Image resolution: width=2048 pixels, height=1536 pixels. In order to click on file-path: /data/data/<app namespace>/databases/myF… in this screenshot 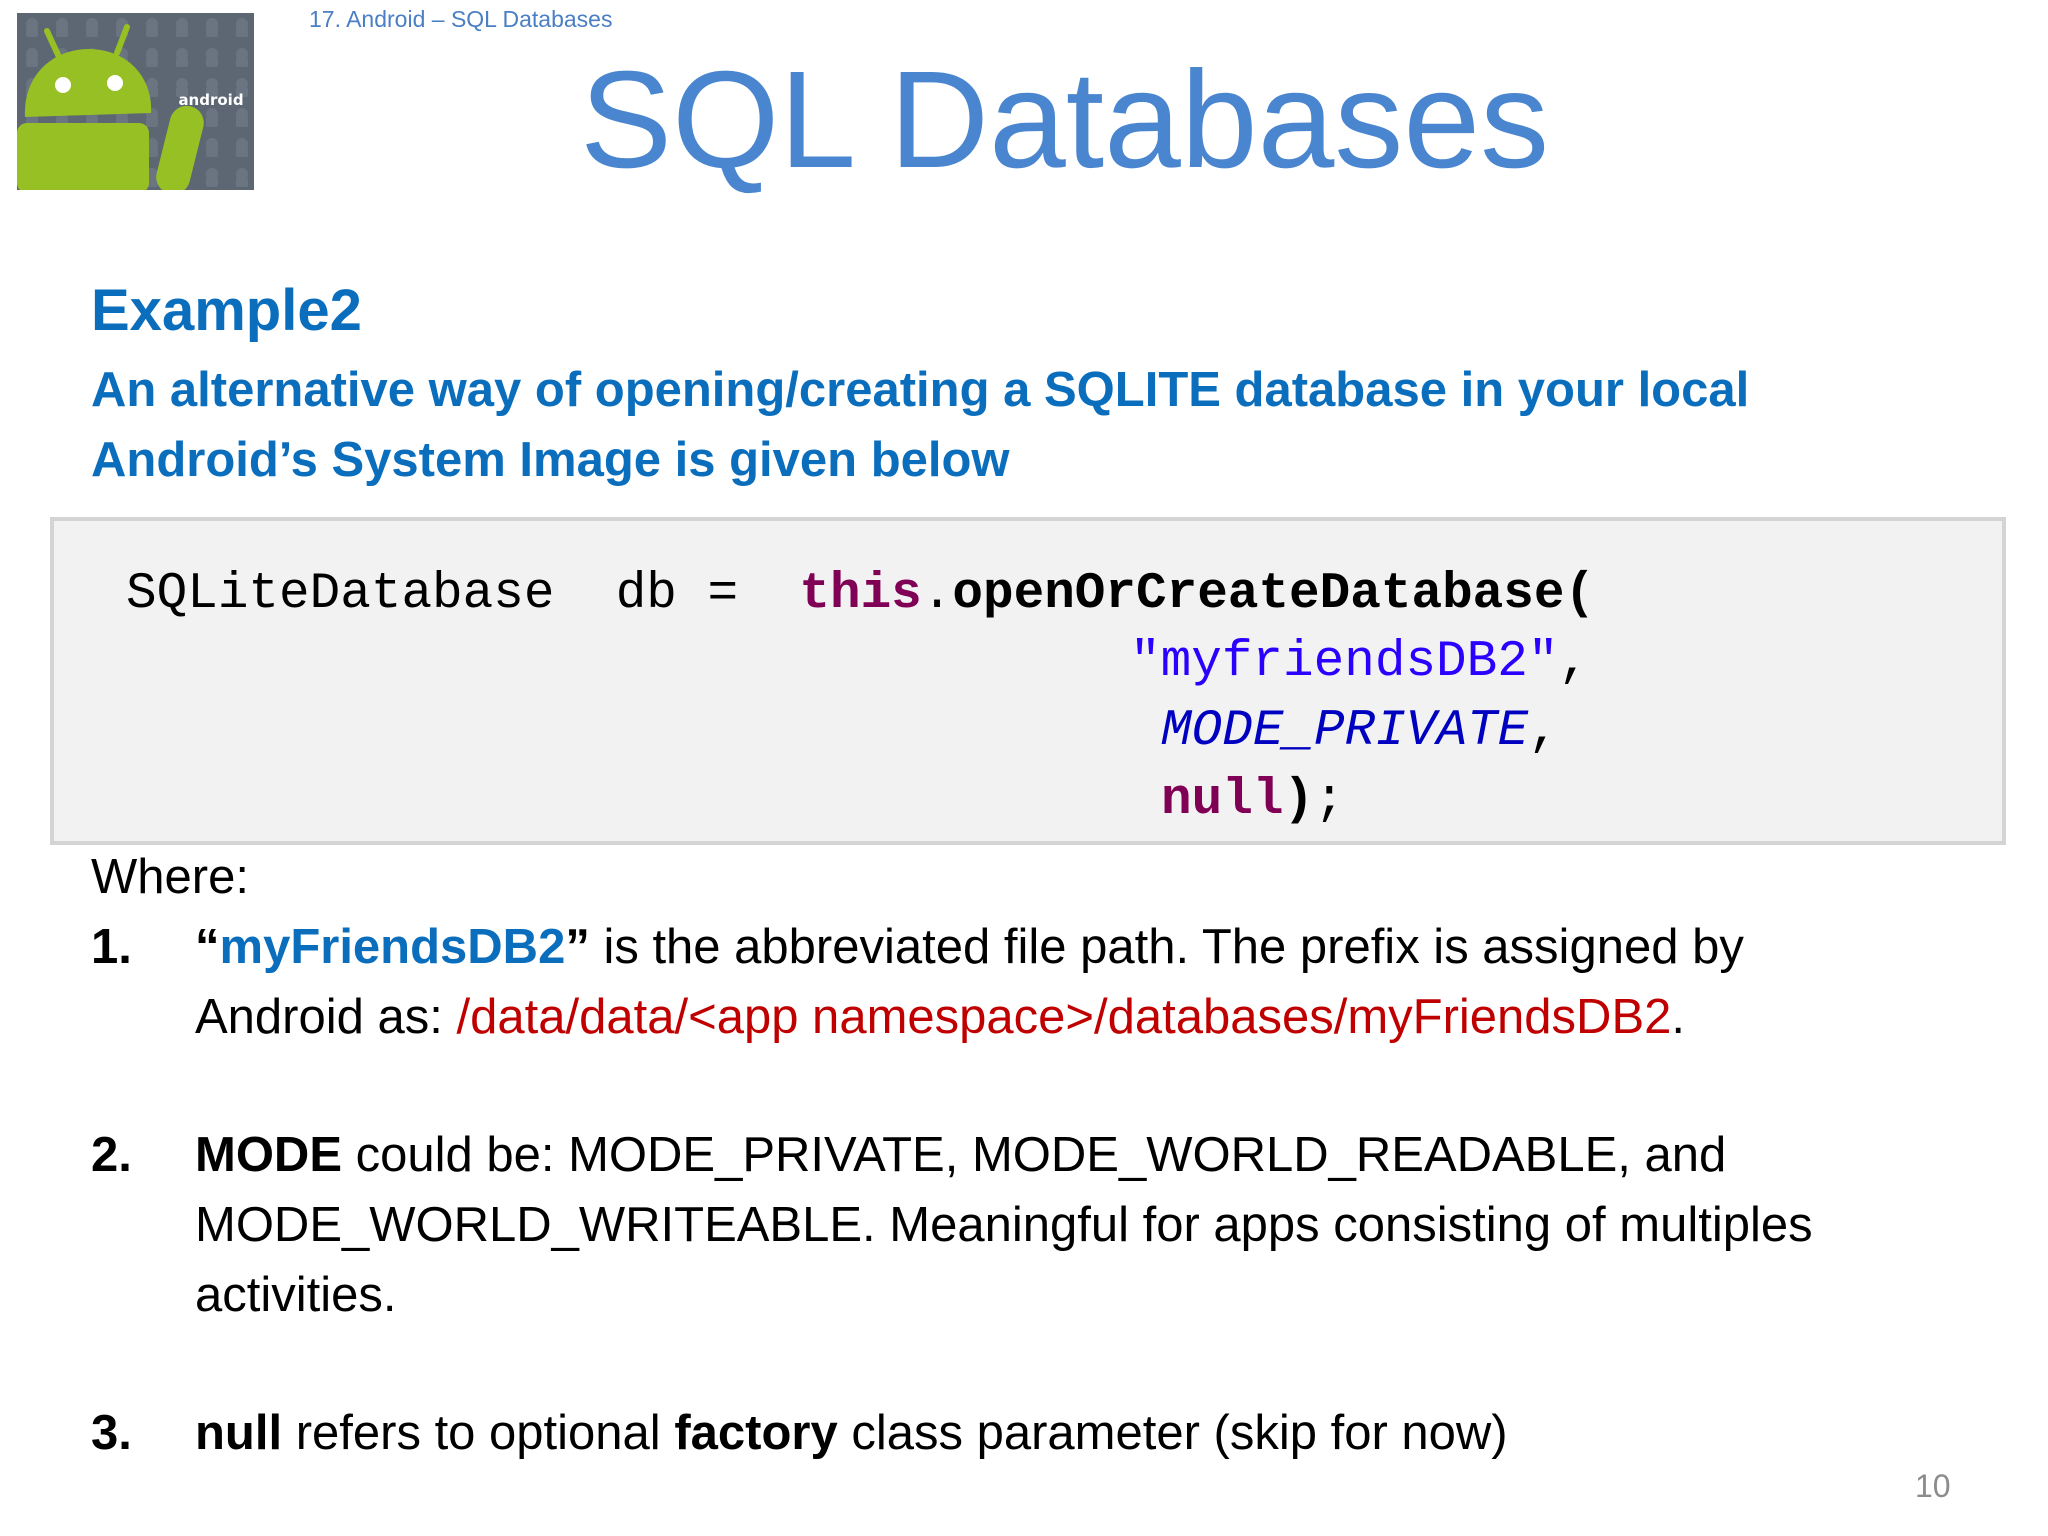, I will do `click(1064, 1017)`.